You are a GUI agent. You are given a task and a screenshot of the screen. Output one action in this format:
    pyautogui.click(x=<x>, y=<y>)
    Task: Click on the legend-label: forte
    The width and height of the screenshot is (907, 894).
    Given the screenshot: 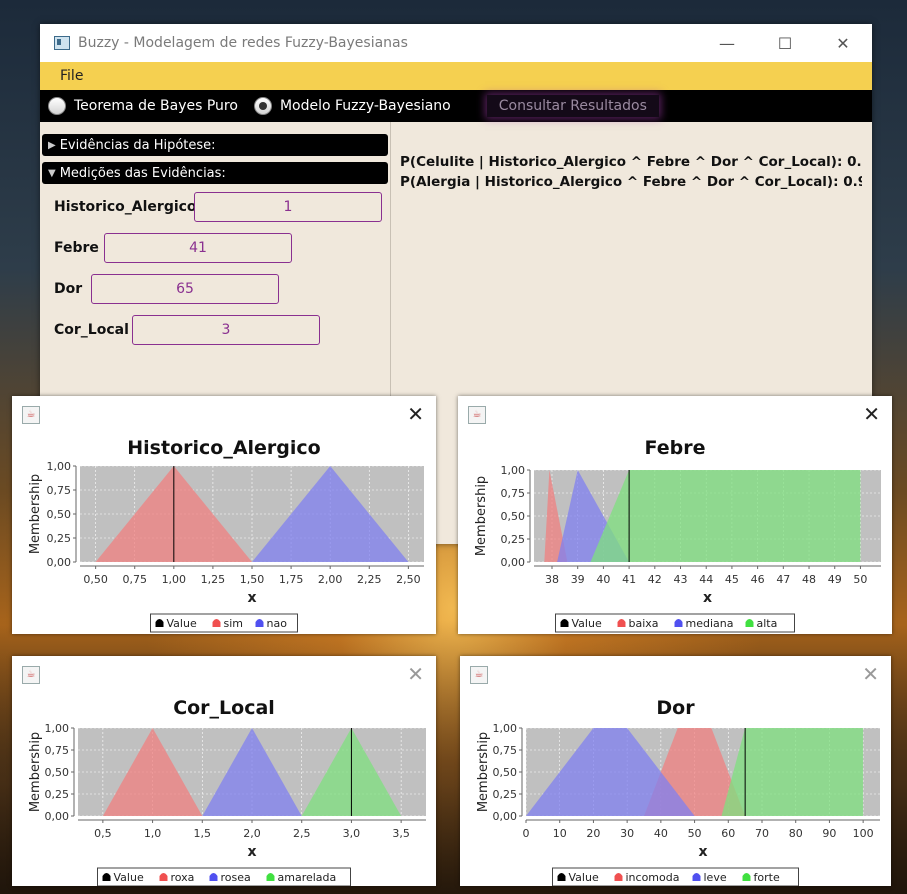 What is the action you would take?
    pyautogui.click(x=767, y=877)
    